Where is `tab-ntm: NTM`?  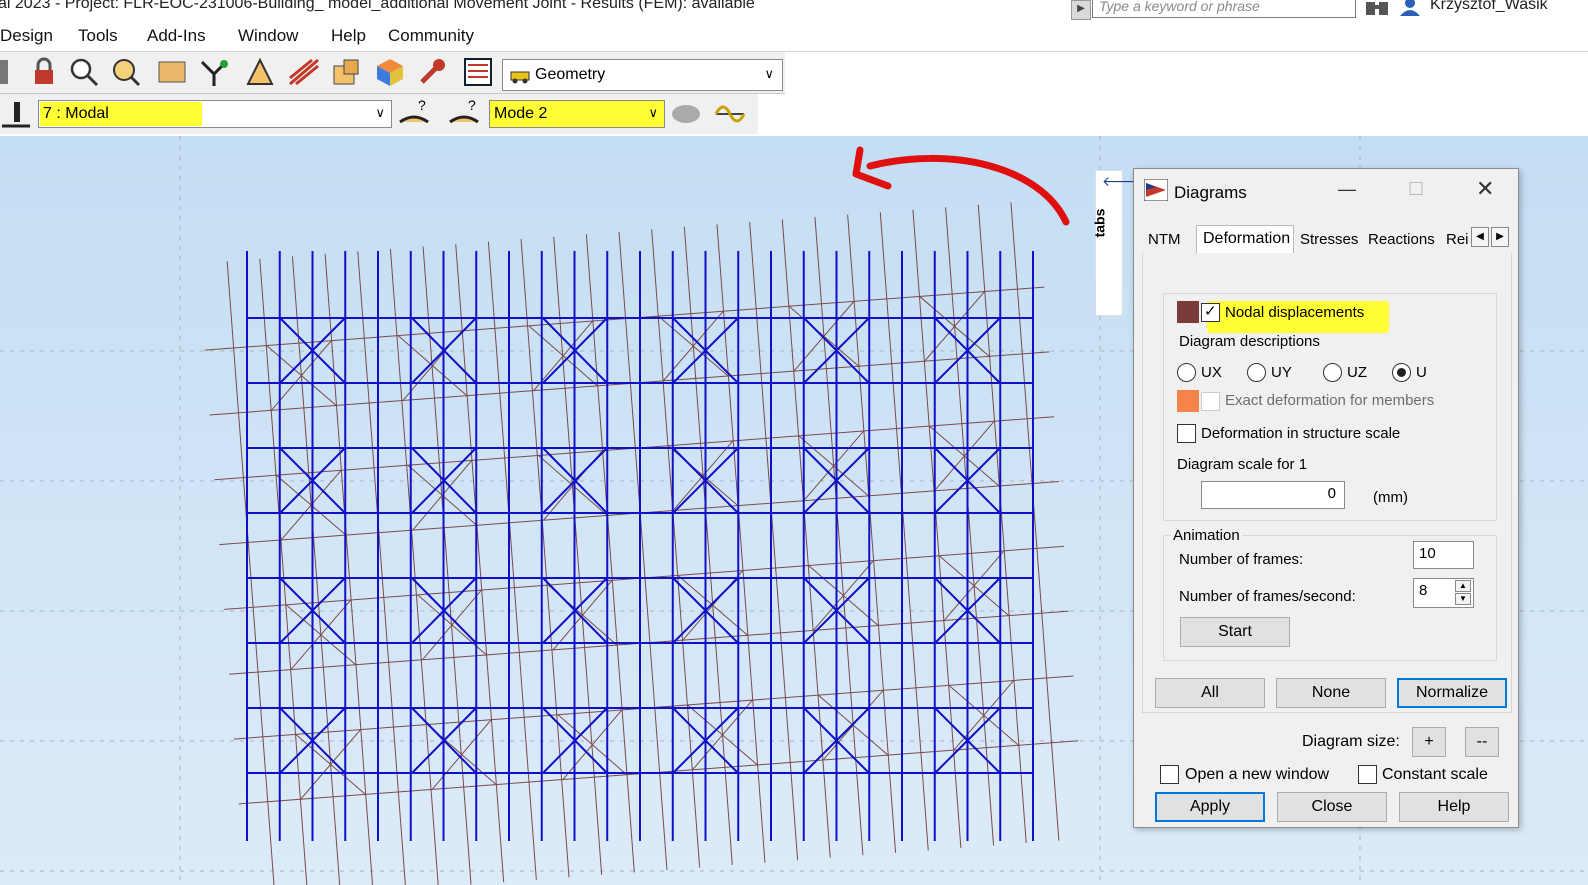
tab-ntm: NTM is located at coordinates (1164, 243).